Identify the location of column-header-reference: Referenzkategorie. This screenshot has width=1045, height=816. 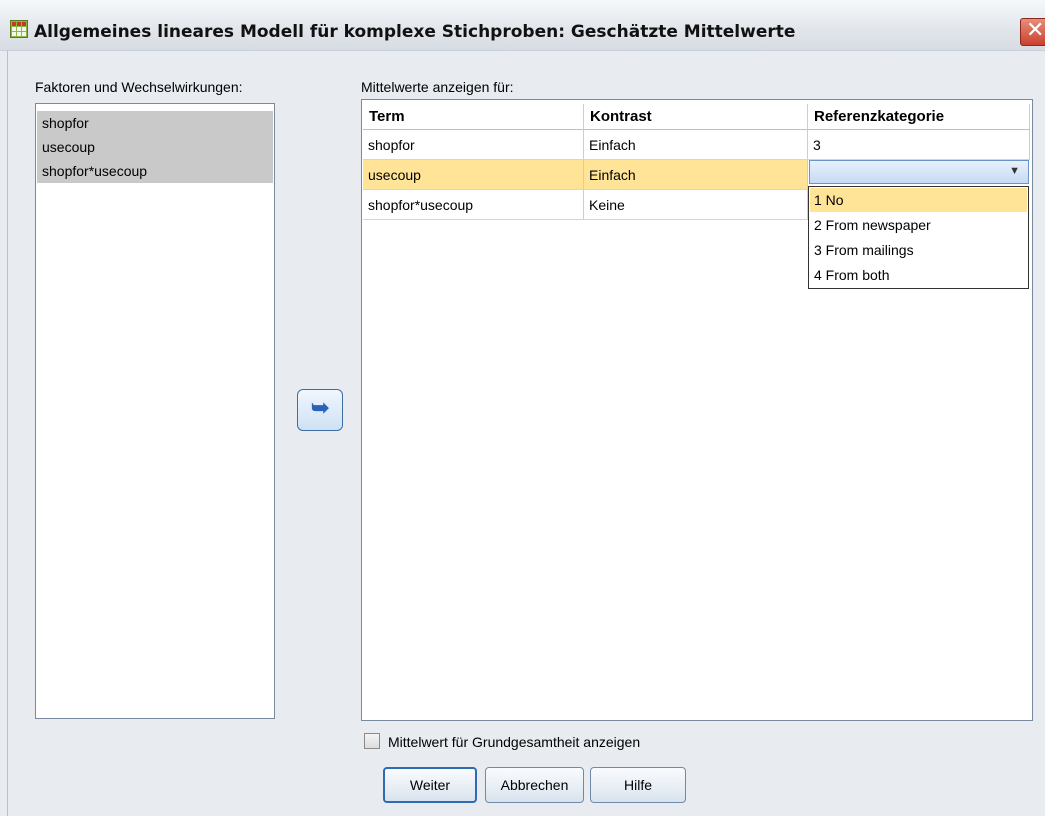
(919, 117).